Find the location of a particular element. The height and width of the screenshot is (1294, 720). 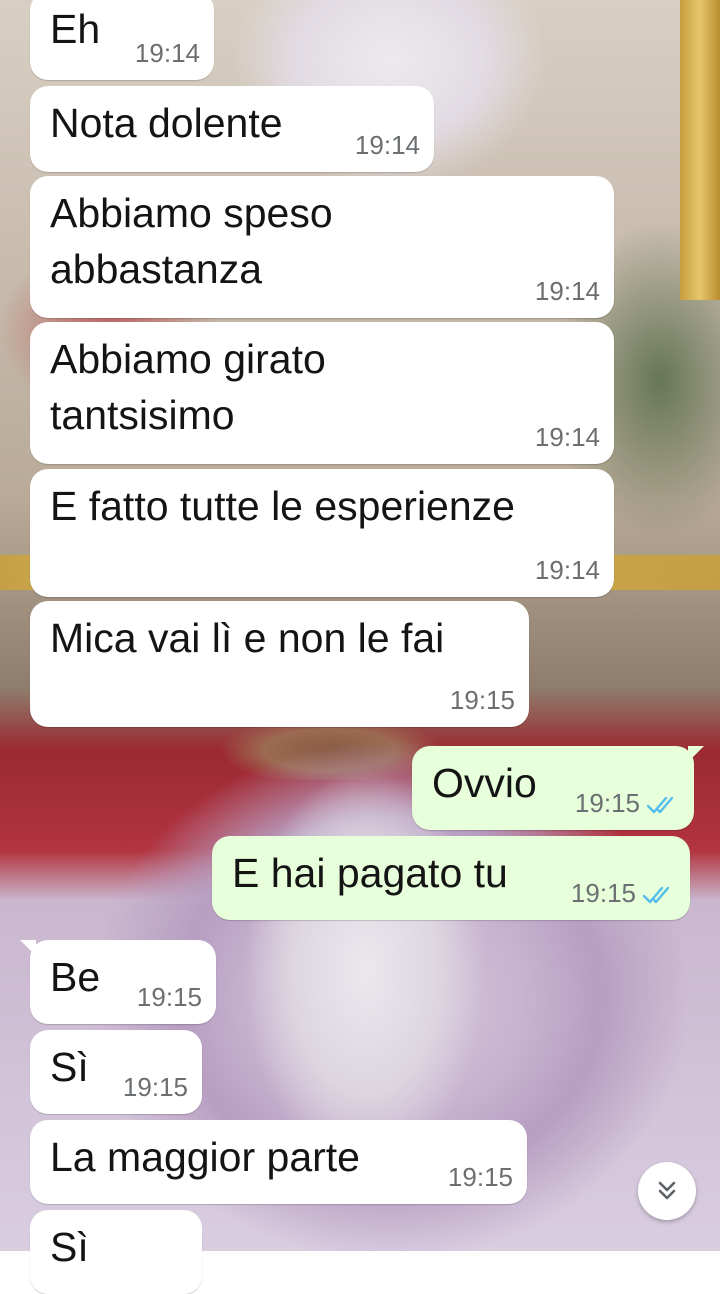

incoming-message-bubble: Mica vai lì e non le fai 19:15 is located at coordinates (279, 664).